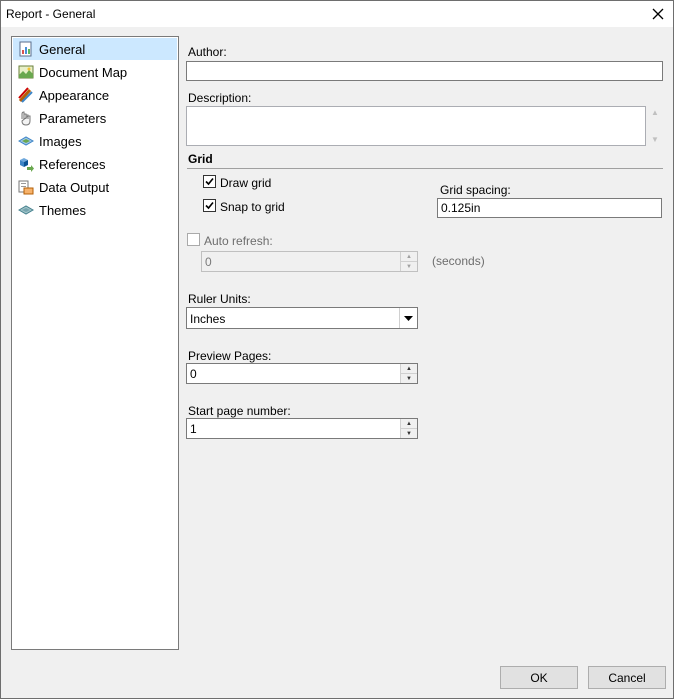 The width and height of the screenshot is (674, 699). I want to click on snap-to-grid-checkbox, so click(209, 205).